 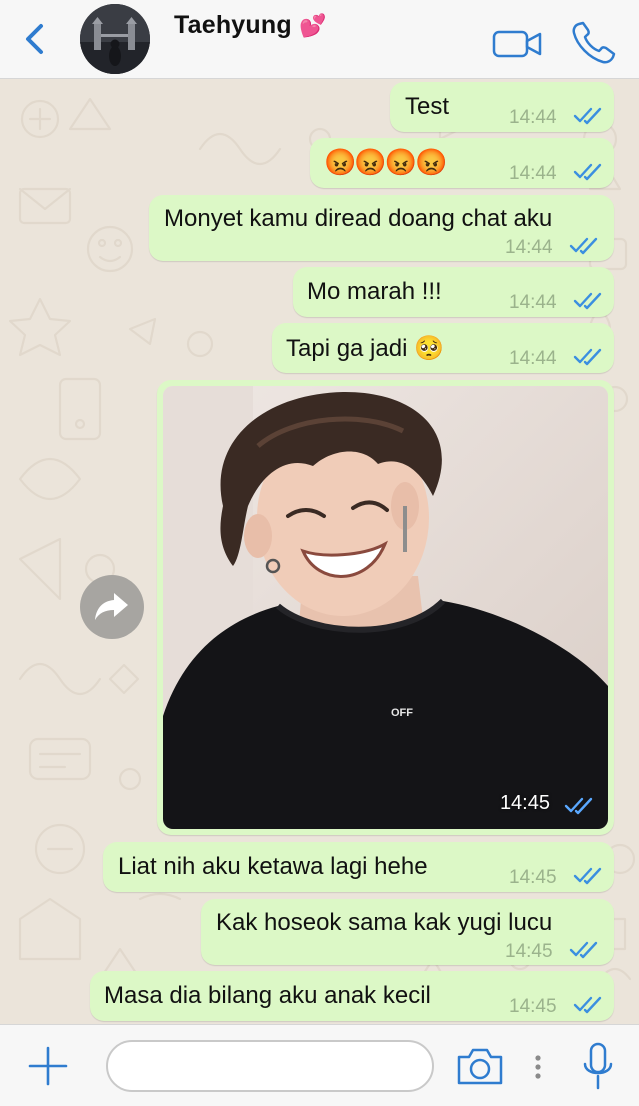 I want to click on video-call-icon, so click(x=518, y=44).